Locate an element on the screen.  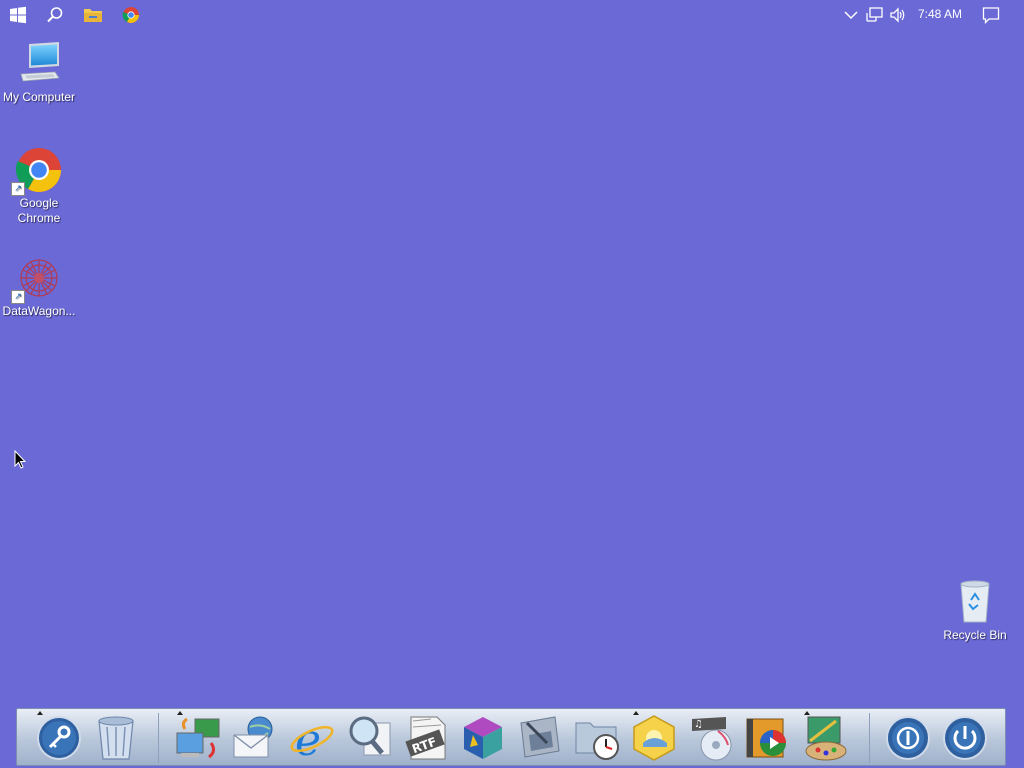
trash-icon is located at coordinates (116, 738).